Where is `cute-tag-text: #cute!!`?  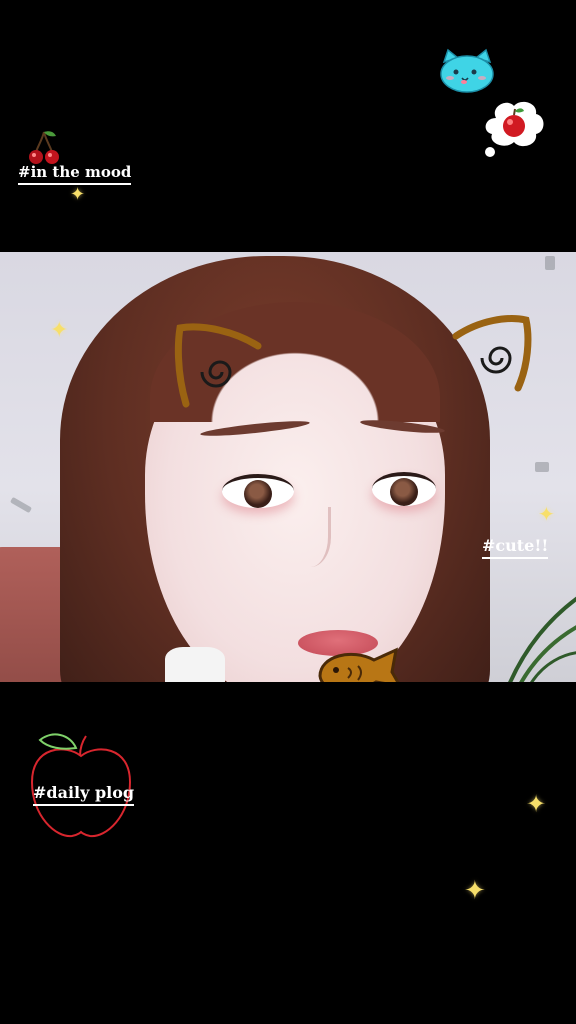
cute-tag-text: #cute!! is located at coordinates (515, 545).